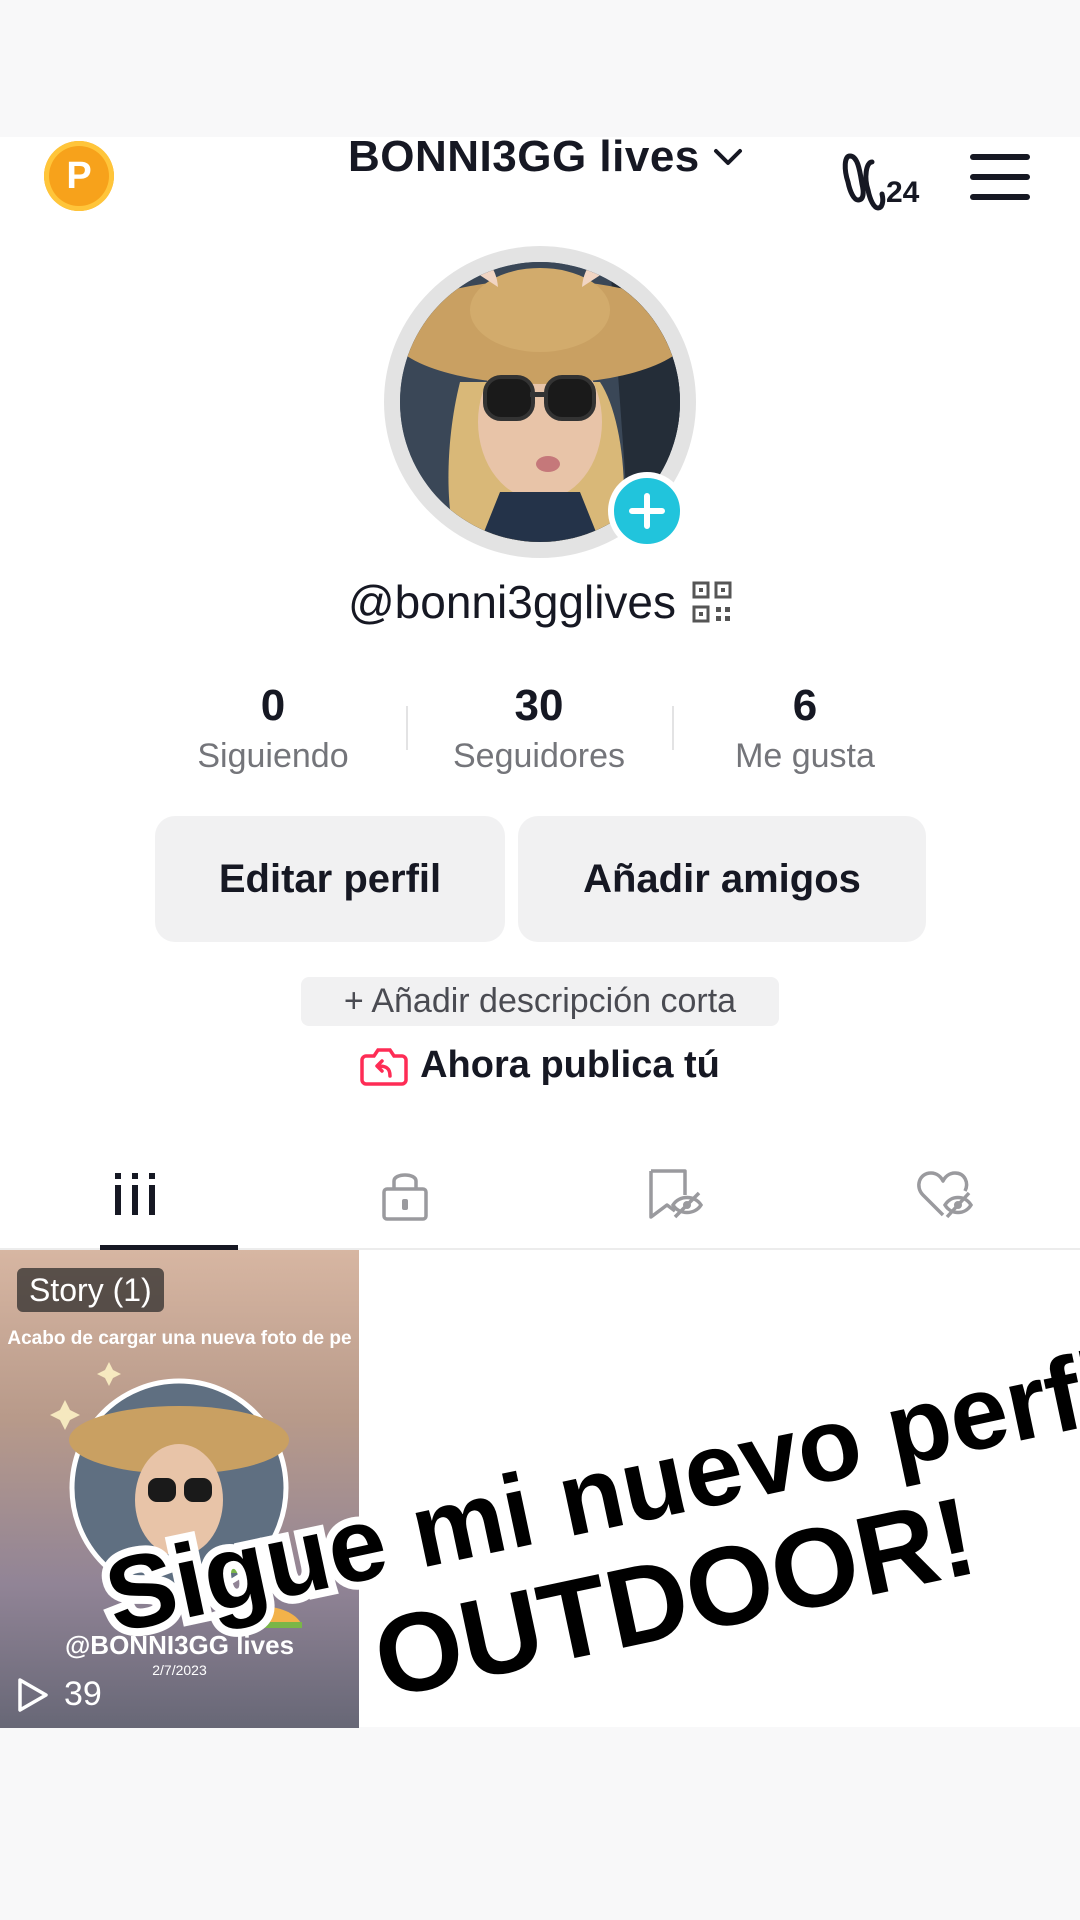 Image resolution: width=1080 pixels, height=1920 pixels. I want to click on tab-videos, so click(135, 1195).